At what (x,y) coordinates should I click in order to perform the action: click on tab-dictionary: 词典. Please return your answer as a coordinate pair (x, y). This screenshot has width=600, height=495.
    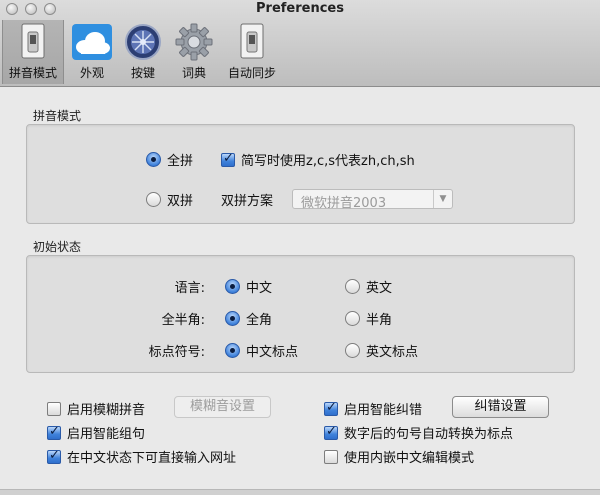
    Looking at the image, I should click on (194, 52).